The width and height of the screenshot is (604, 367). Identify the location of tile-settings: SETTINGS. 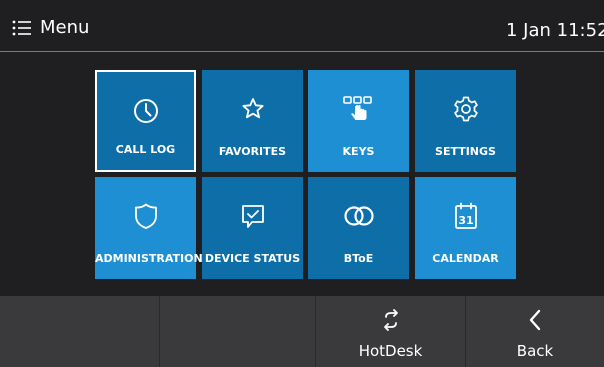
(465, 121).